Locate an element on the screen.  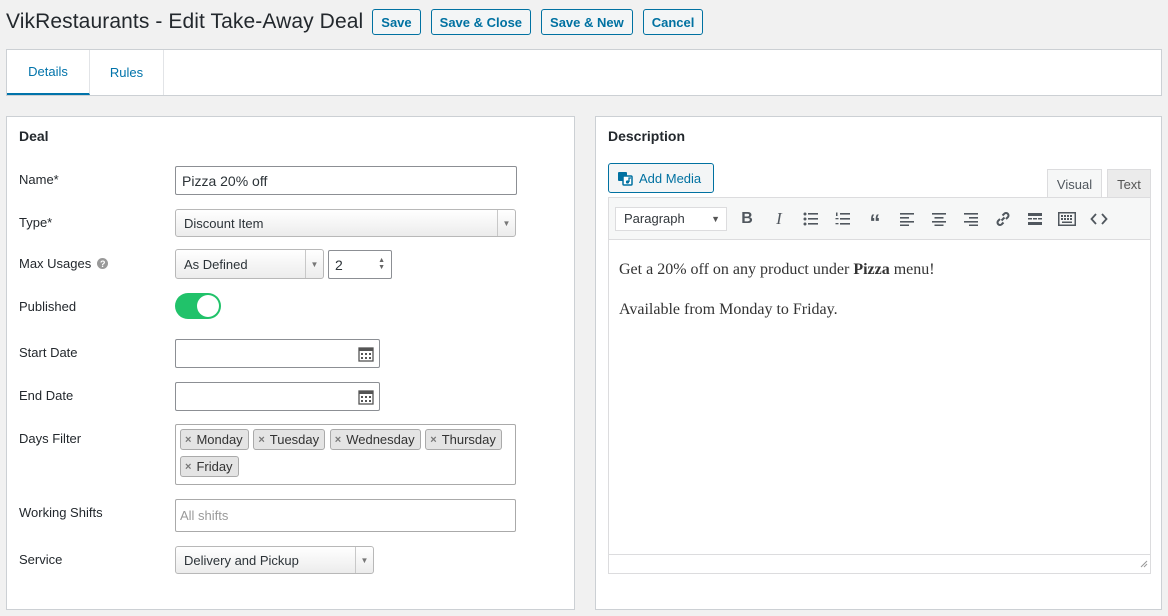
add-media-button: Add Media is located at coordinates (661, 178).